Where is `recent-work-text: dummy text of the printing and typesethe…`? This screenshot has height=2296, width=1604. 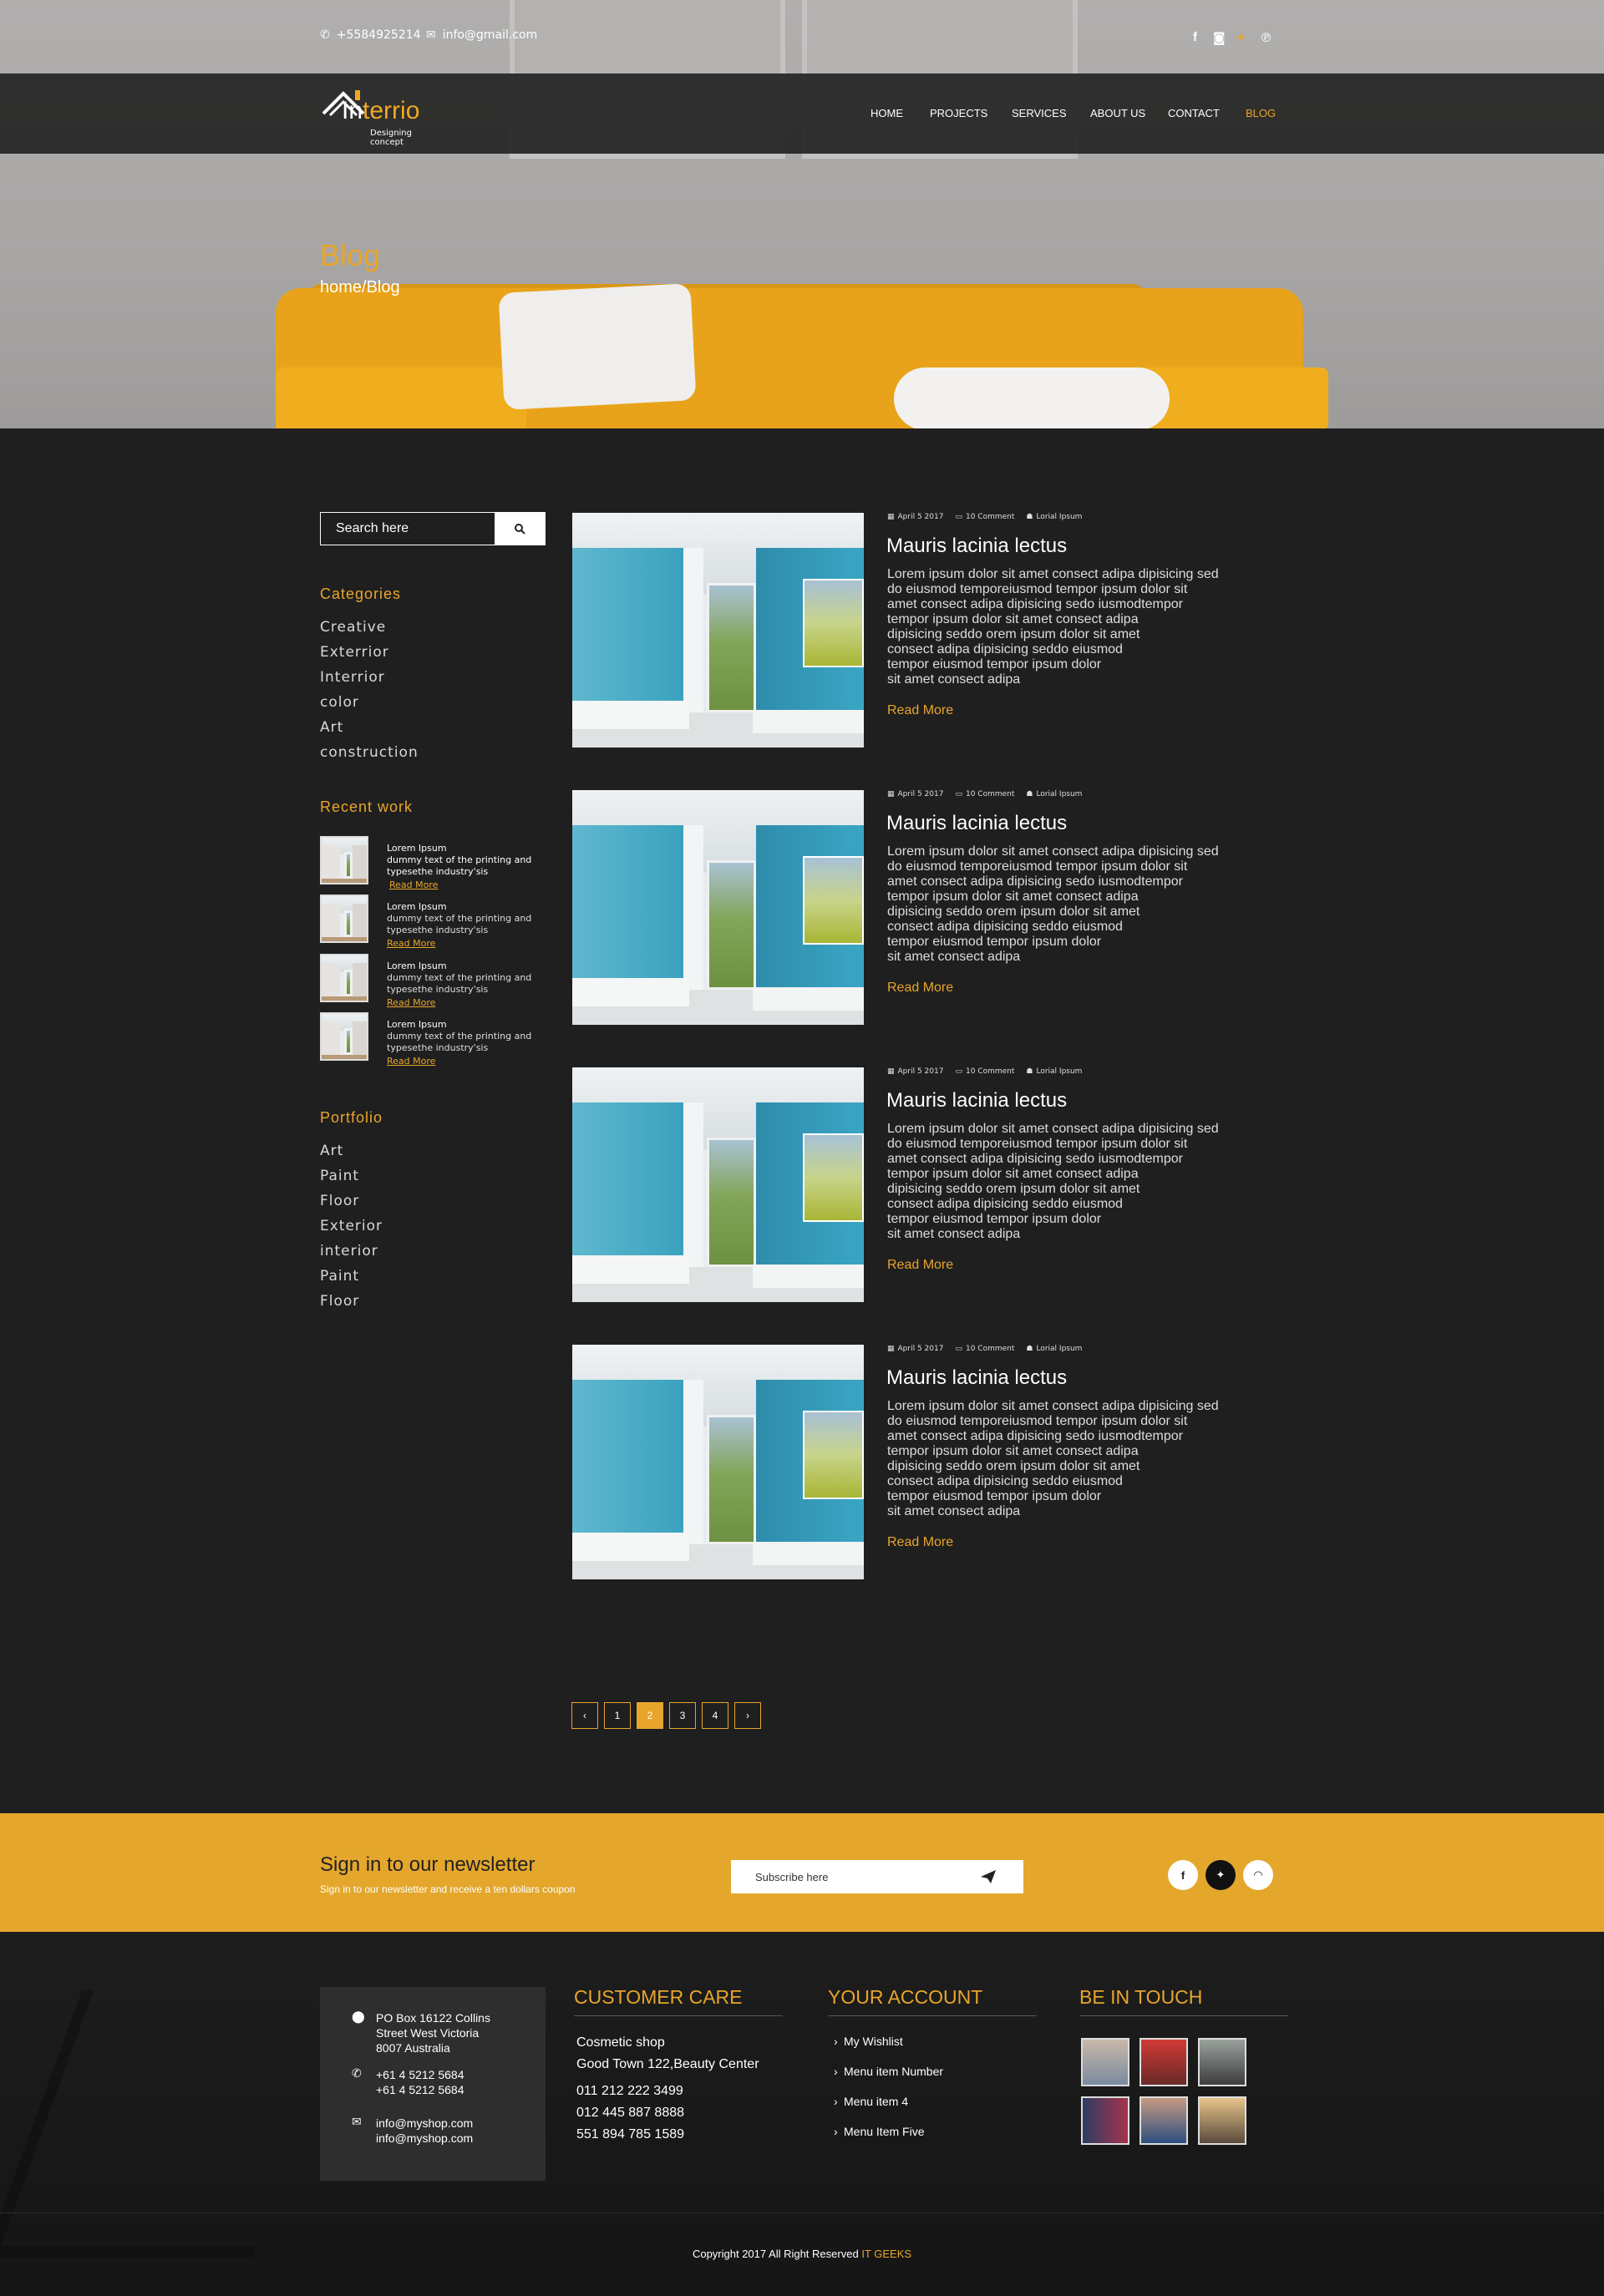 recent-work-text: dummy text of the printing and typesethe… is located at coordinates (460, 865).